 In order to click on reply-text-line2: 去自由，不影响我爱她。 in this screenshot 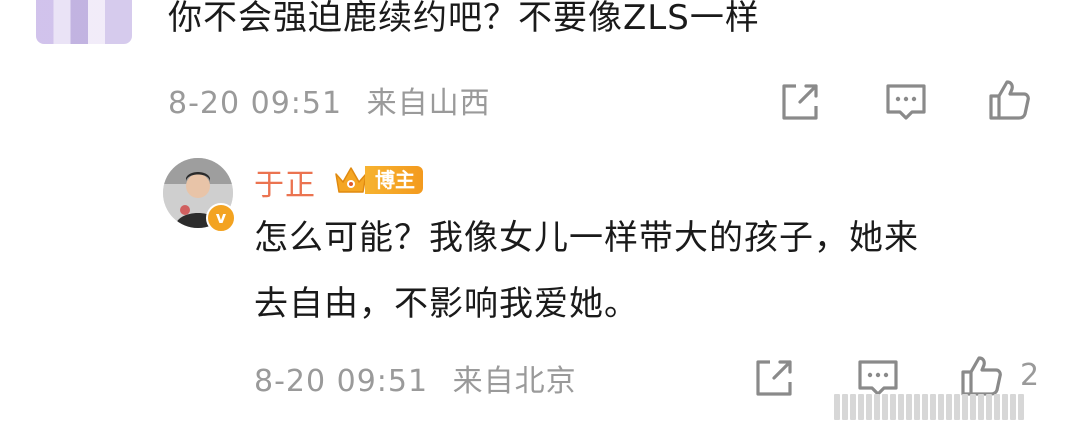, I will do `click(446, 304)`.